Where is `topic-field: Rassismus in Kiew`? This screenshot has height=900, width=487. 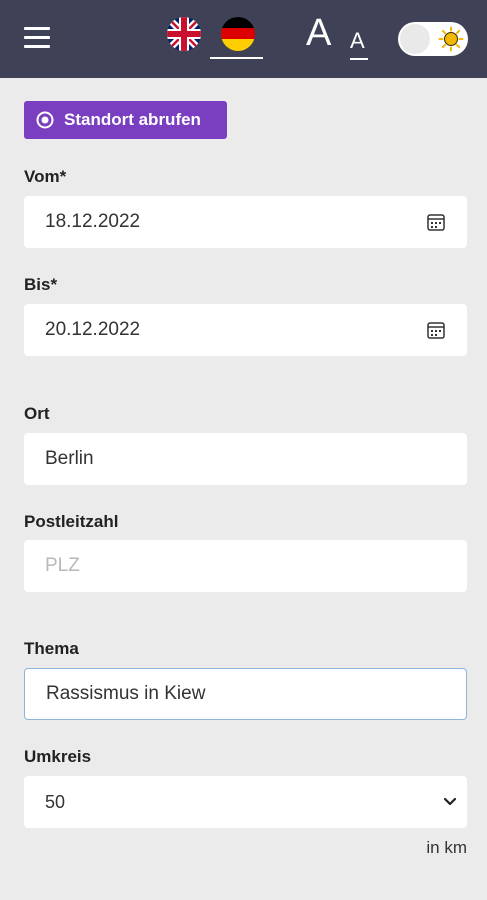
topic-field: Rassismus in Kiew is located at coordinates (245, 694).